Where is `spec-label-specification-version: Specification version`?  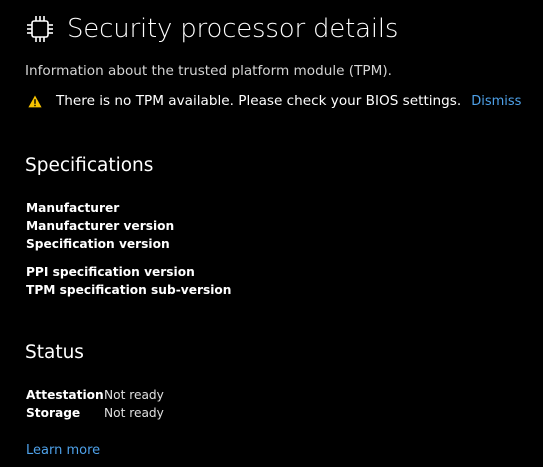 spec-label-specification-version: Specification version is located at coordinates (98, 244).